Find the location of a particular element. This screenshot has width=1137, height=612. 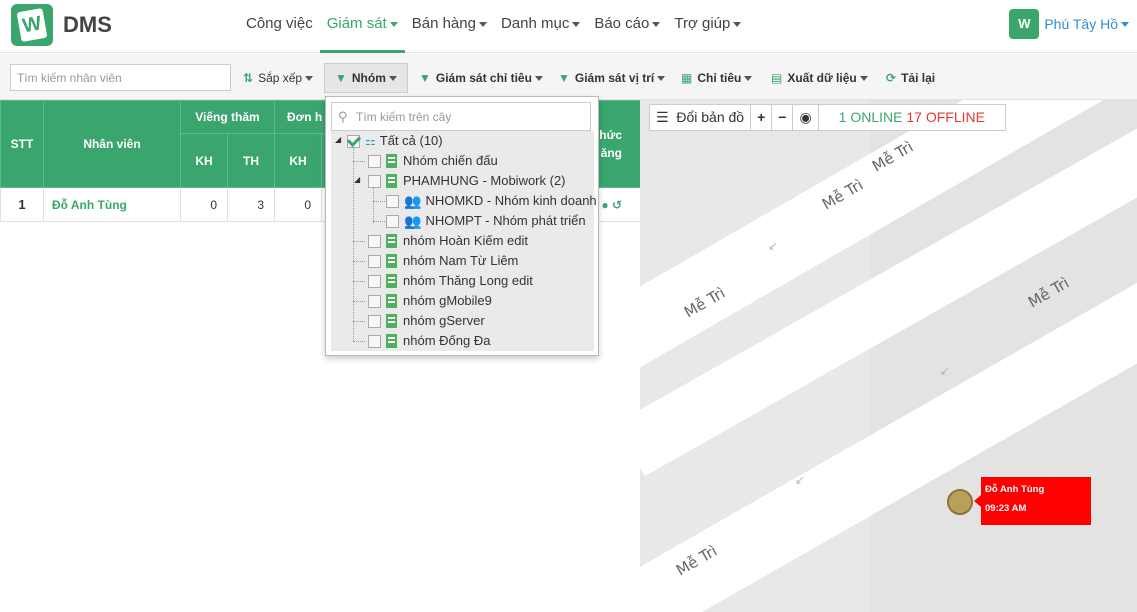

staff-name-link: Đỗ Anh Tùng is located at coordinates (112, 204).